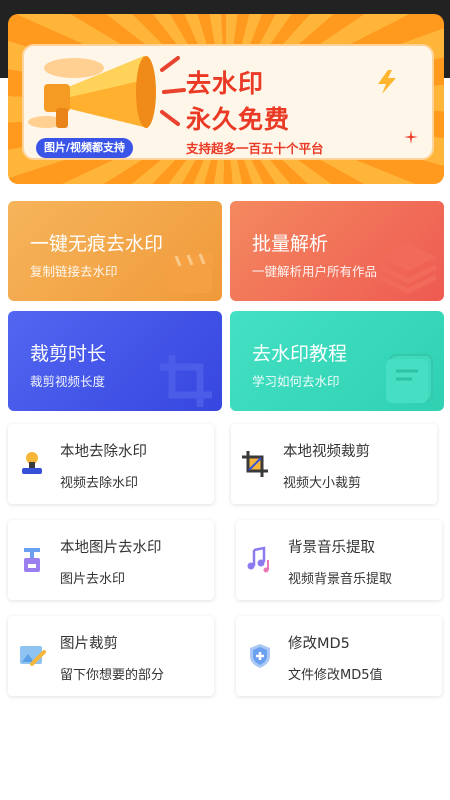 The height and width of the screenshot is (800, 450). I want to click on card-title: 本地图片去水印, so click(111, 548).